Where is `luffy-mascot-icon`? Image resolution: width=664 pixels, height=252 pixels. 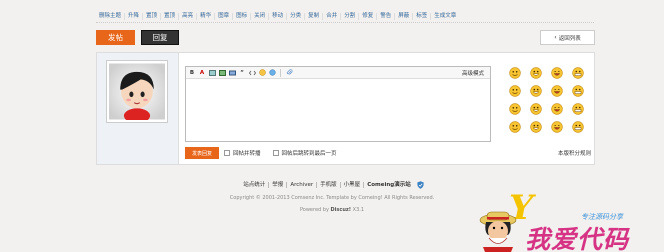 luffy-mascot-icon is located at coordinates (498, 231).